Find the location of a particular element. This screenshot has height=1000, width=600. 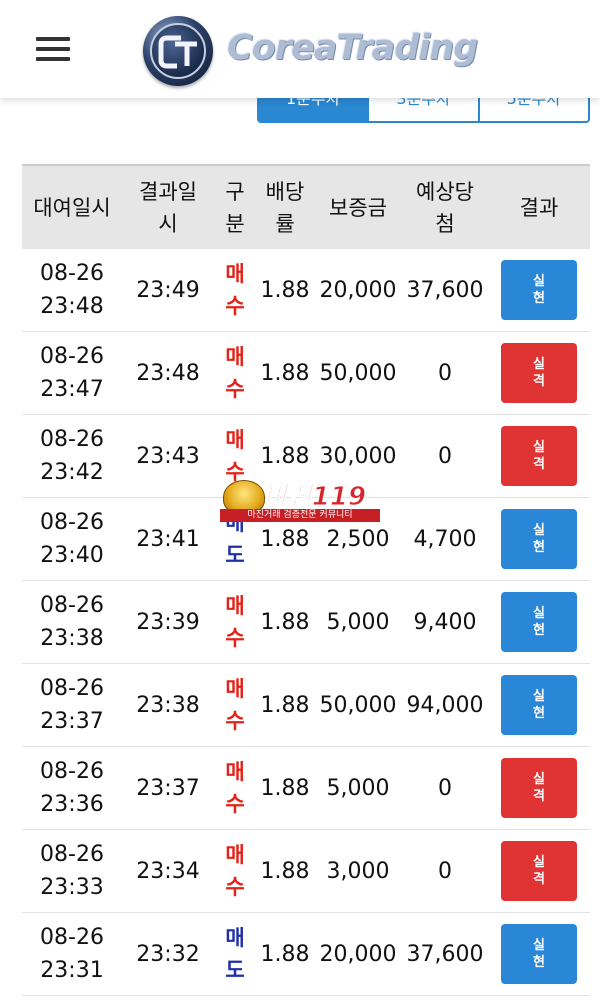

result-time: 23:38 is located at coordinates (168, 705).